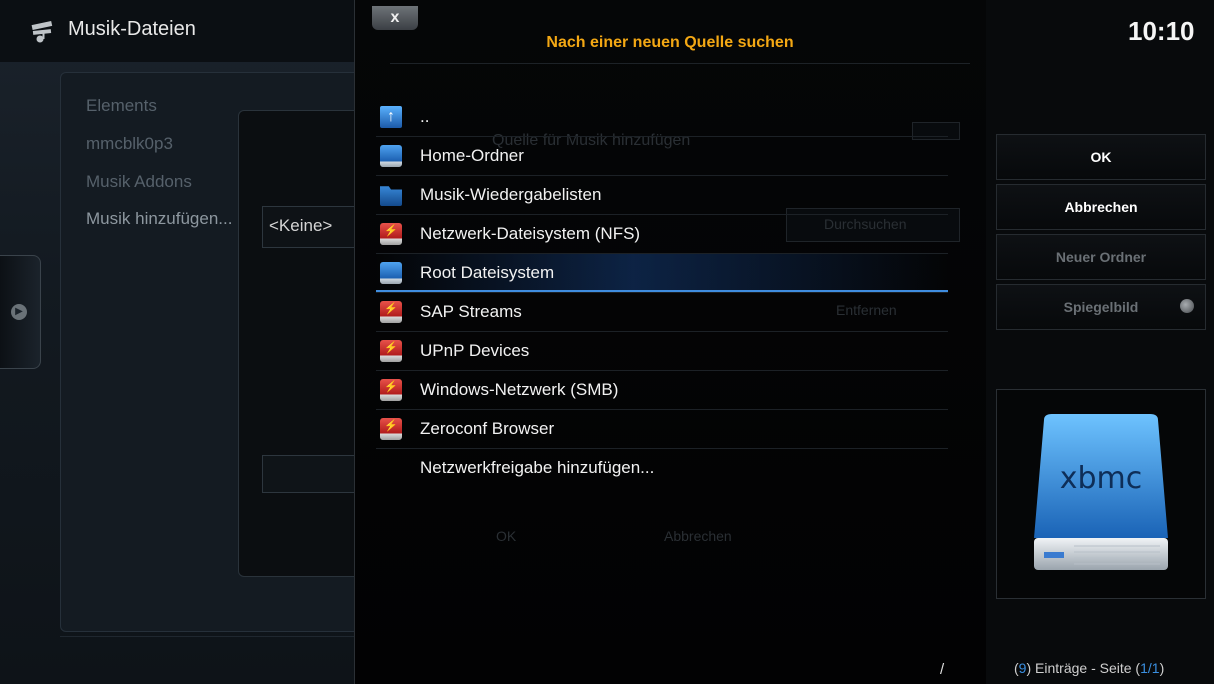  Describe the element at coordinates (1161, 31) in the screenshot. I see `clock: 10:10` at that location.